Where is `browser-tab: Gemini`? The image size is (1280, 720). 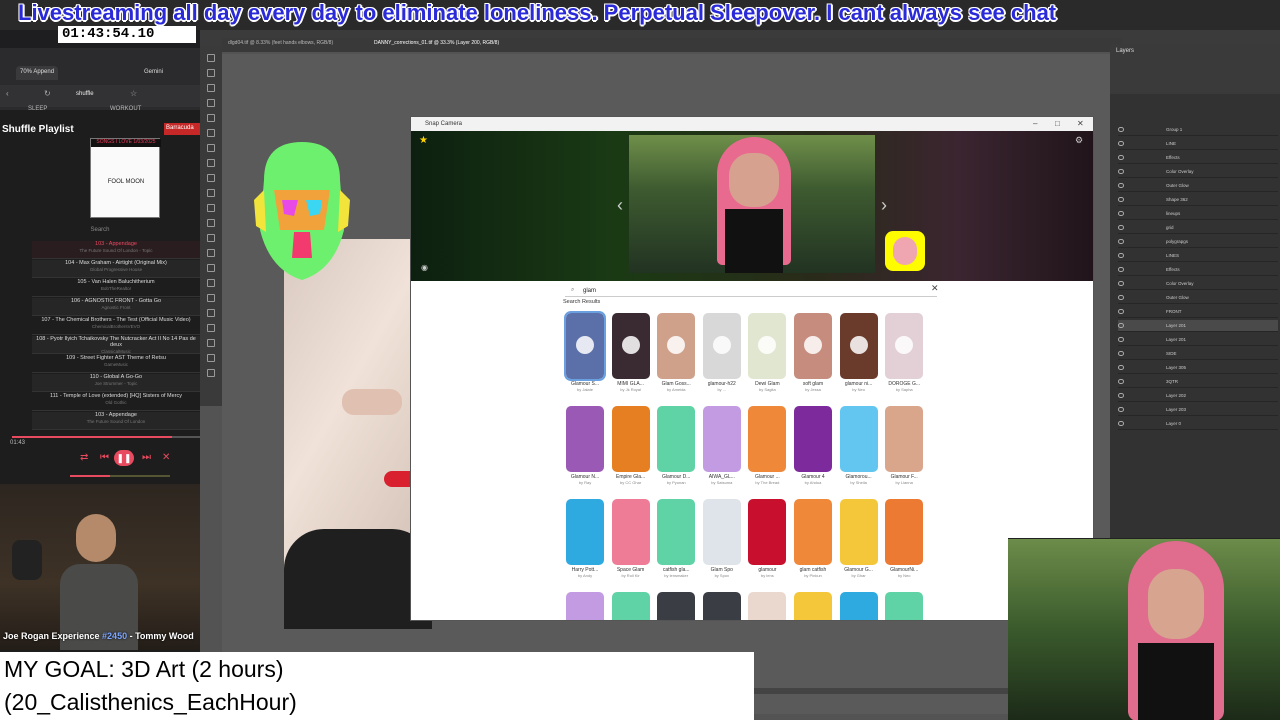 browser-tab: Gemini is located at coordinates (153, 73).